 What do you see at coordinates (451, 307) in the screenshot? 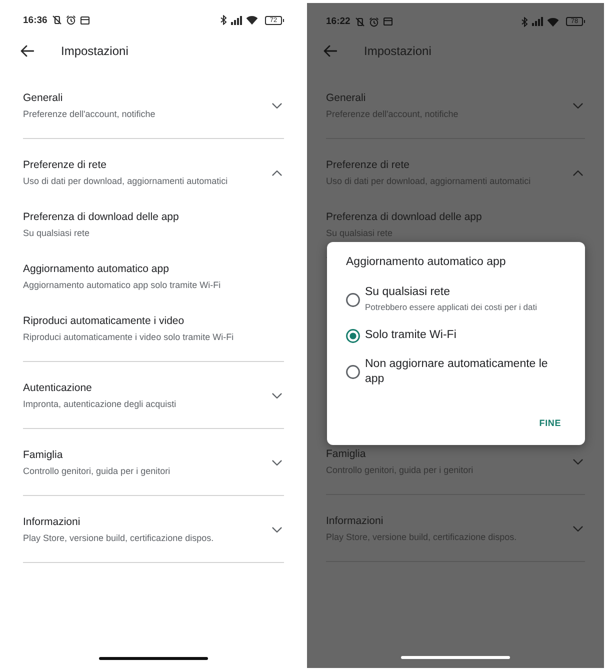
I see `option-description: Potrebbero essere applicati dei costi per i dati` at bounding box center [451, 307].